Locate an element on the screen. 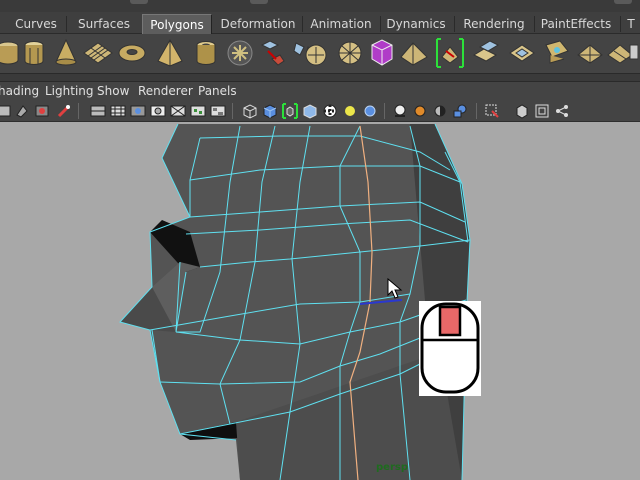 The height and width of the screenshot is (480, 640). isolate-select-icon is located at coordinates (420, 111).